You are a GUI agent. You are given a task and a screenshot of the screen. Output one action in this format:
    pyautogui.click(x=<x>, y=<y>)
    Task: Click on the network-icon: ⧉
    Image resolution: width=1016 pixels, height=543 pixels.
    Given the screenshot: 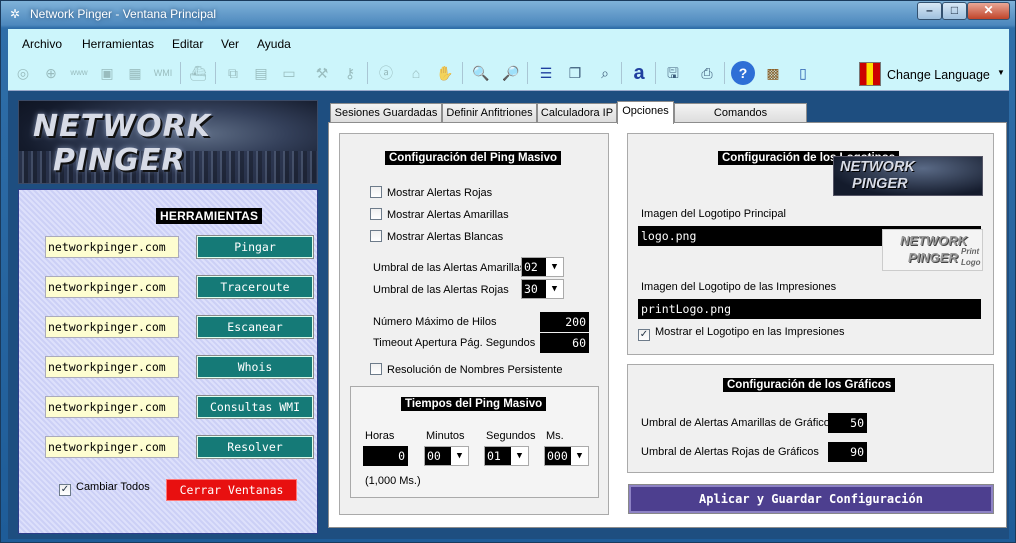 What is the action you would take?
    pyautogui.click(x=233, y=73)
    